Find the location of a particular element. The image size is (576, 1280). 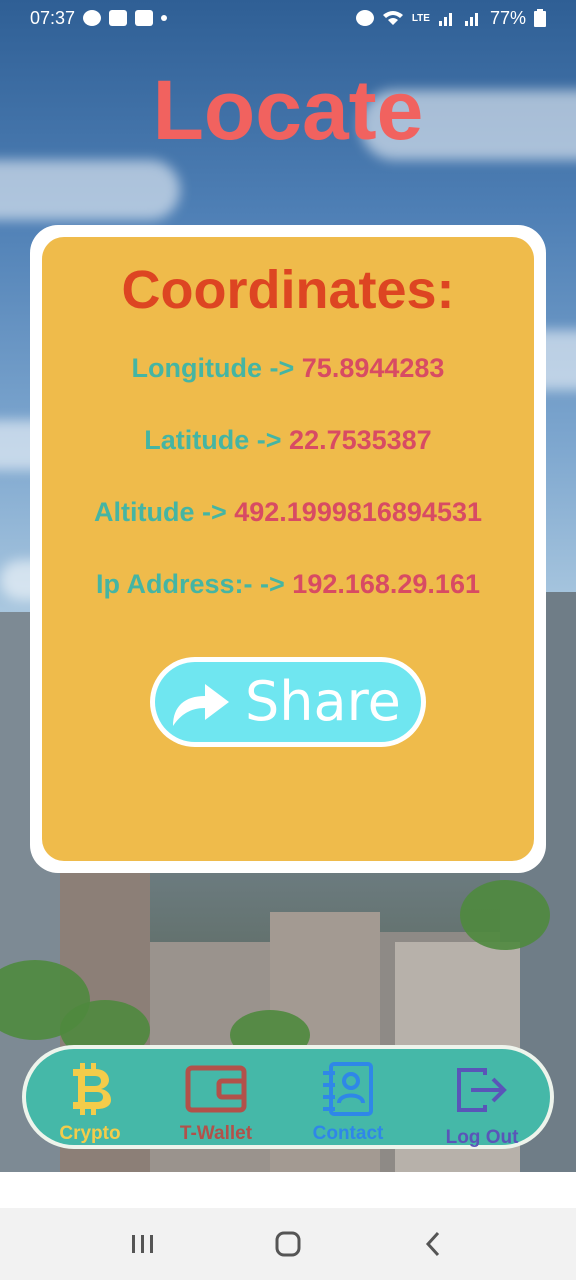

back-button is located at coordinates (433, 1244).